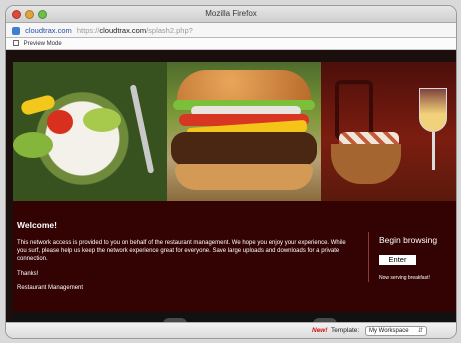 Image resolution: width=461 pixels, height=343 pixels. Describe the element at coordinates (345, 330) in the screenshot. I see `template-label: Template:` at that location.